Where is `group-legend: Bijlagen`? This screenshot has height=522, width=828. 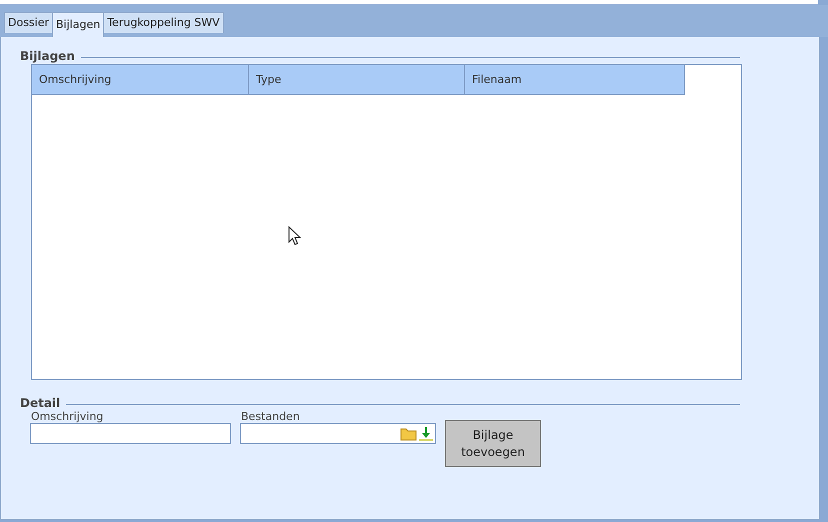
group-legend: Bijlagen is located at coordinates (47, 56).